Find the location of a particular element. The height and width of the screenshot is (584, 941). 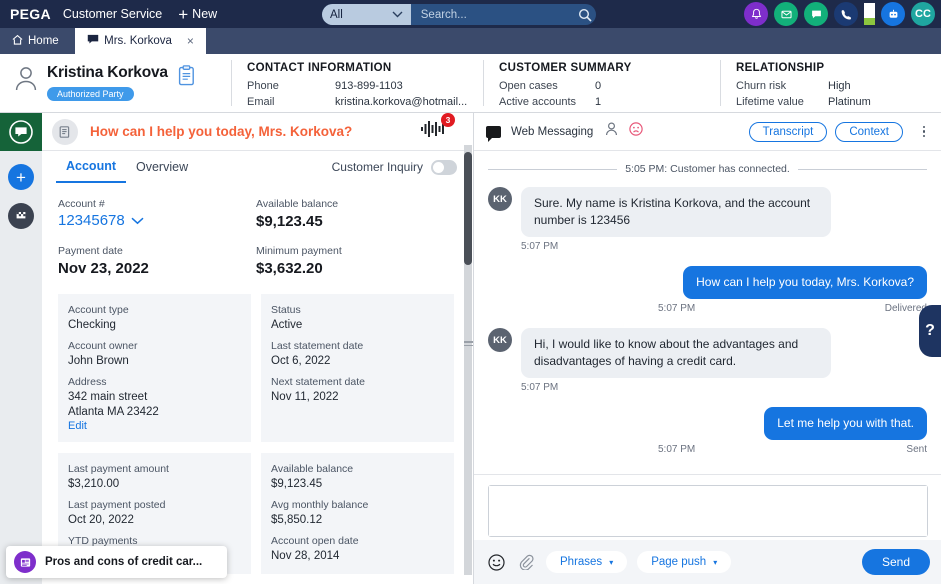

avatar: CC is located at coordinates (923, 14).